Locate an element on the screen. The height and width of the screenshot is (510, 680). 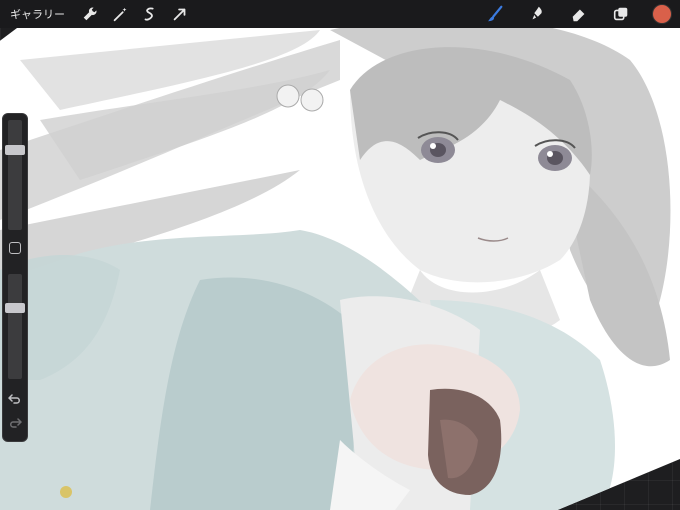
smudge-icon is located at coordinates (537, 13).